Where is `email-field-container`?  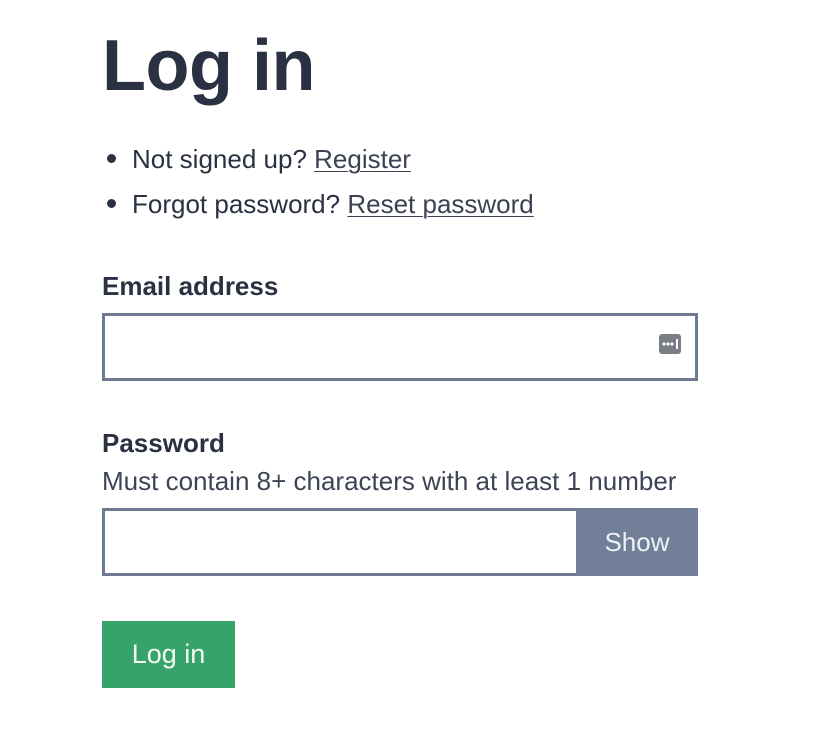
email-field-container is located at coordinates (400, 347).